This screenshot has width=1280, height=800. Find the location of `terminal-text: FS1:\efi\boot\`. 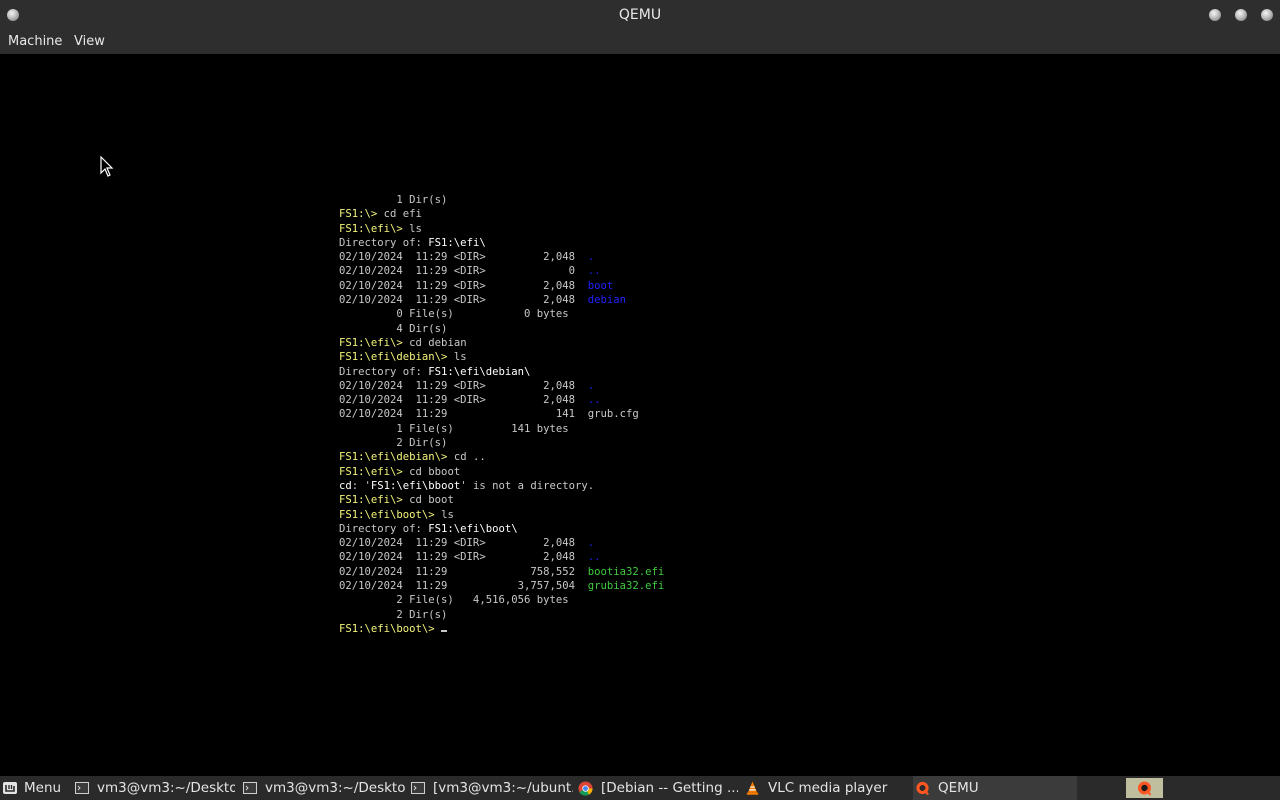

terminal-text: FS1:\efi\boot\ is located at coordinates (473, 528).